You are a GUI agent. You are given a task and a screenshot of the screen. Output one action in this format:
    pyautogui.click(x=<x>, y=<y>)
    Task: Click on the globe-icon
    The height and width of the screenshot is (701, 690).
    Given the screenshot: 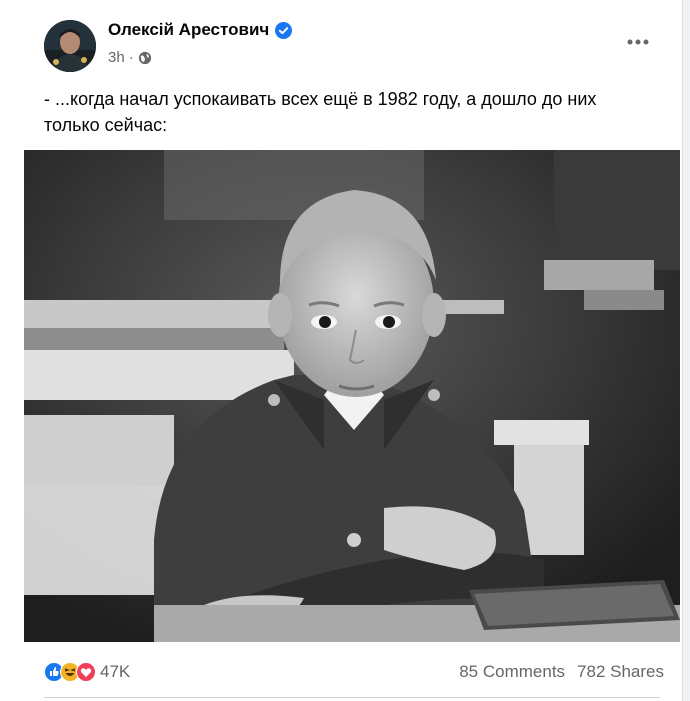 What is the action you would take?
    pyautogui.click(x=145, y=58)
    